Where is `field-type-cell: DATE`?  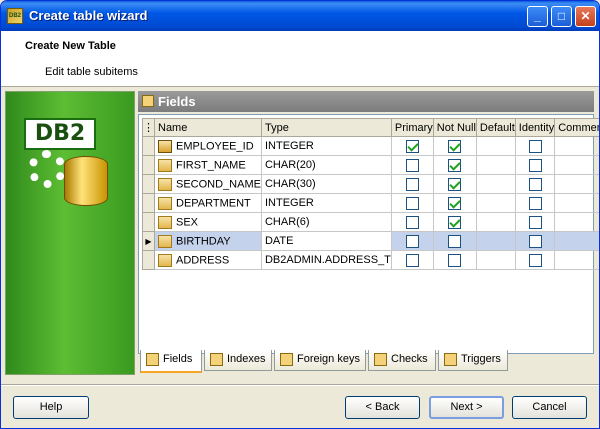
field-type-cell: DATE is located at coordinates (326, 241).